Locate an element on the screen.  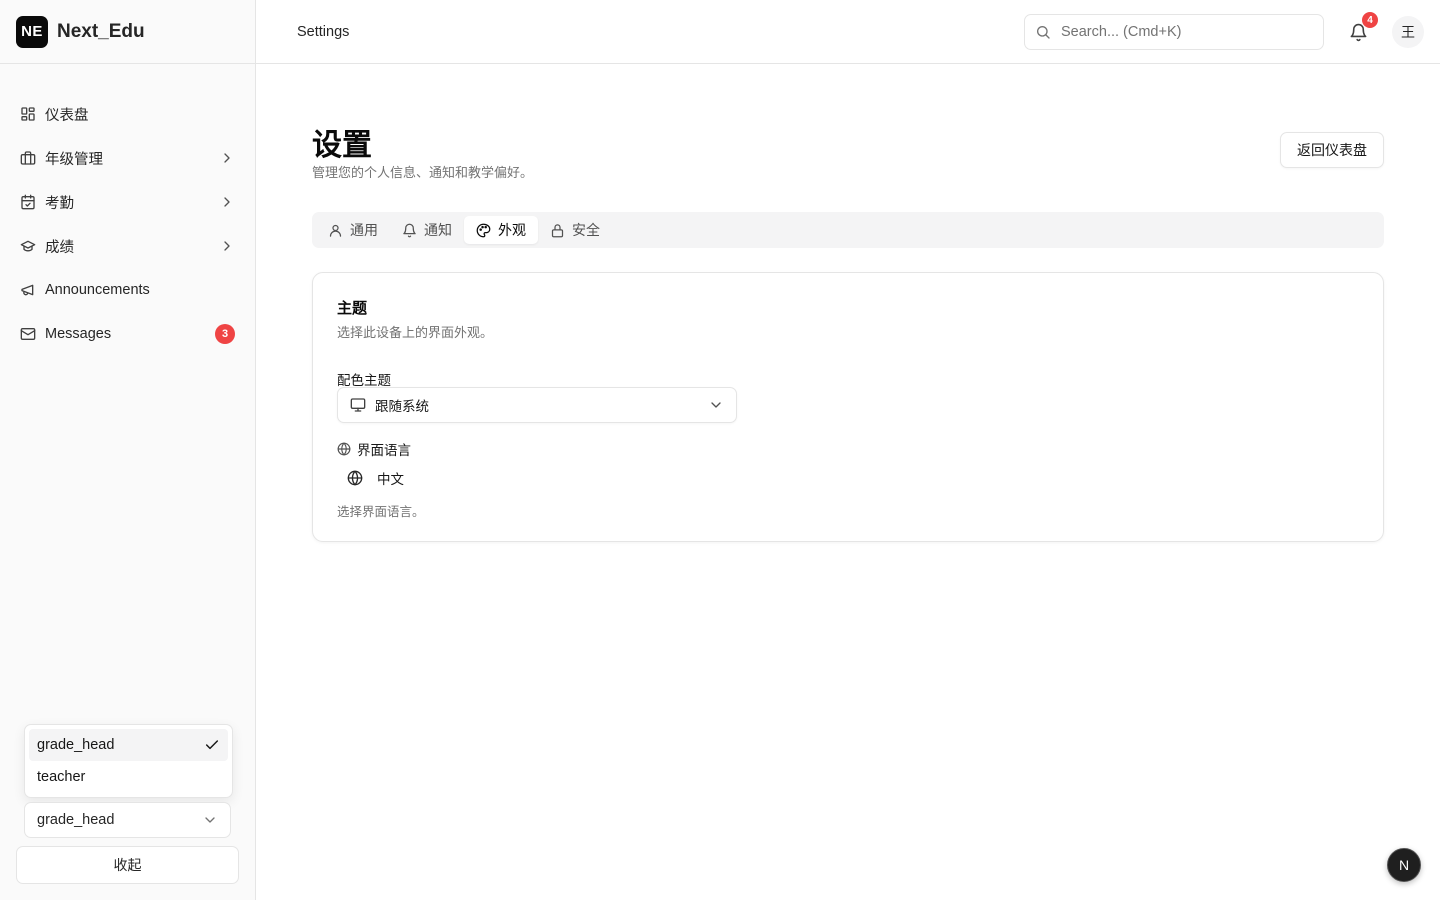
brand-logo: NE is located at coordinates (32, 31).